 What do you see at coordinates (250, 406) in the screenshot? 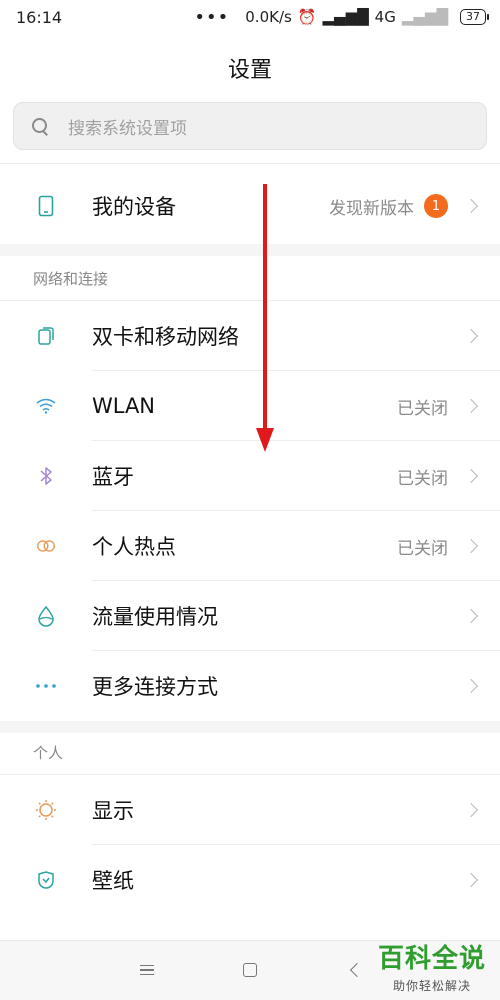
I see `wlan-row: WLAN 已关闭` at bounding box center [250, 406].